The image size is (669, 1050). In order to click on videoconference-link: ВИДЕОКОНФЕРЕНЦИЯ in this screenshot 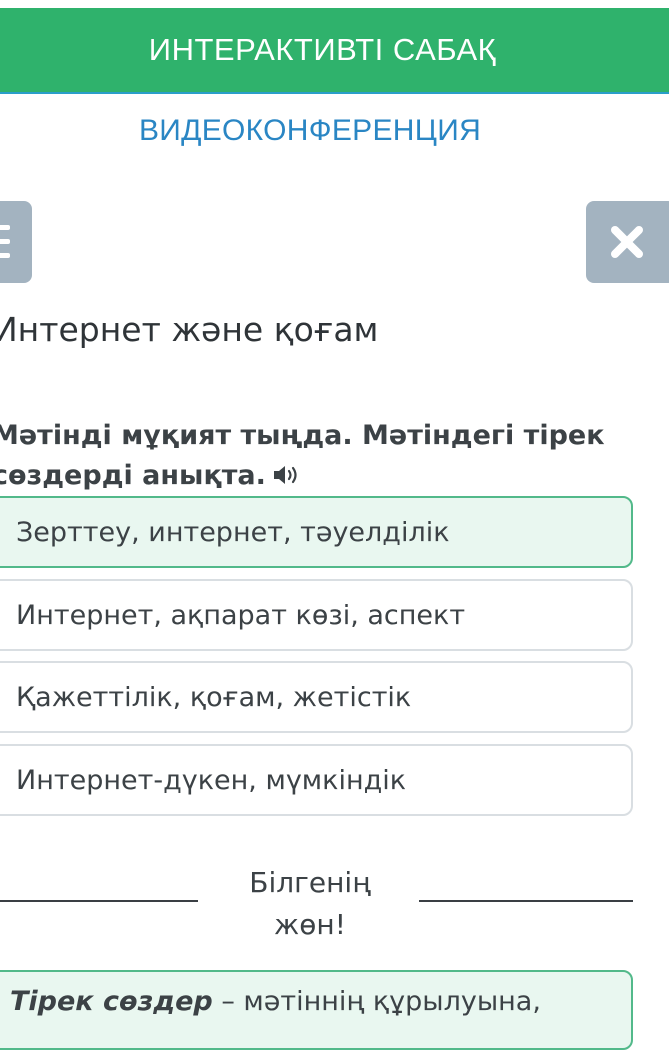, I will do `click(310, 131)`.